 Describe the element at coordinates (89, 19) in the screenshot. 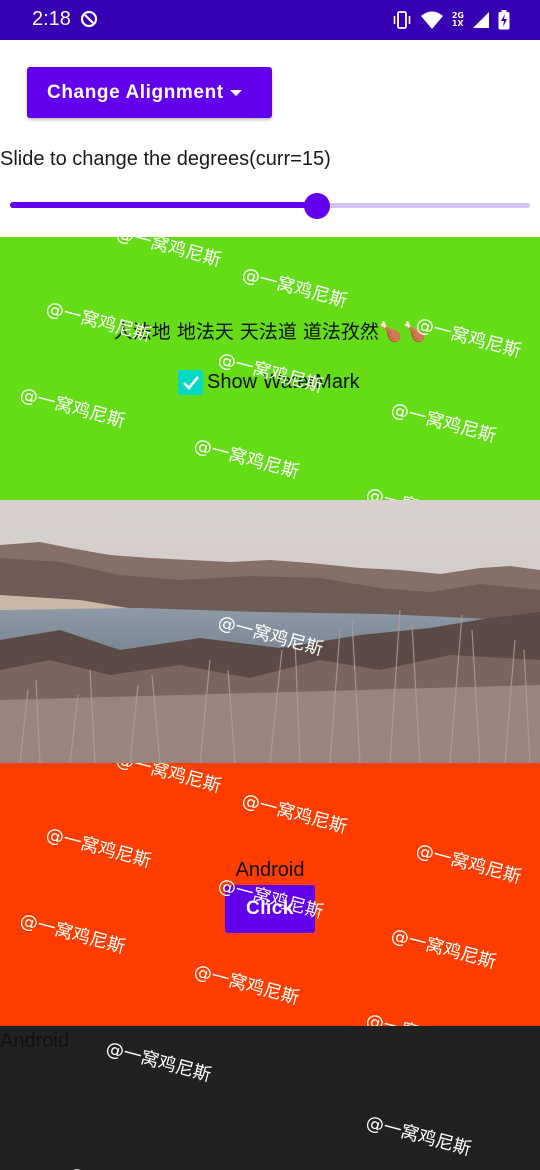

I see `do-not-disturb-icon` at that location.